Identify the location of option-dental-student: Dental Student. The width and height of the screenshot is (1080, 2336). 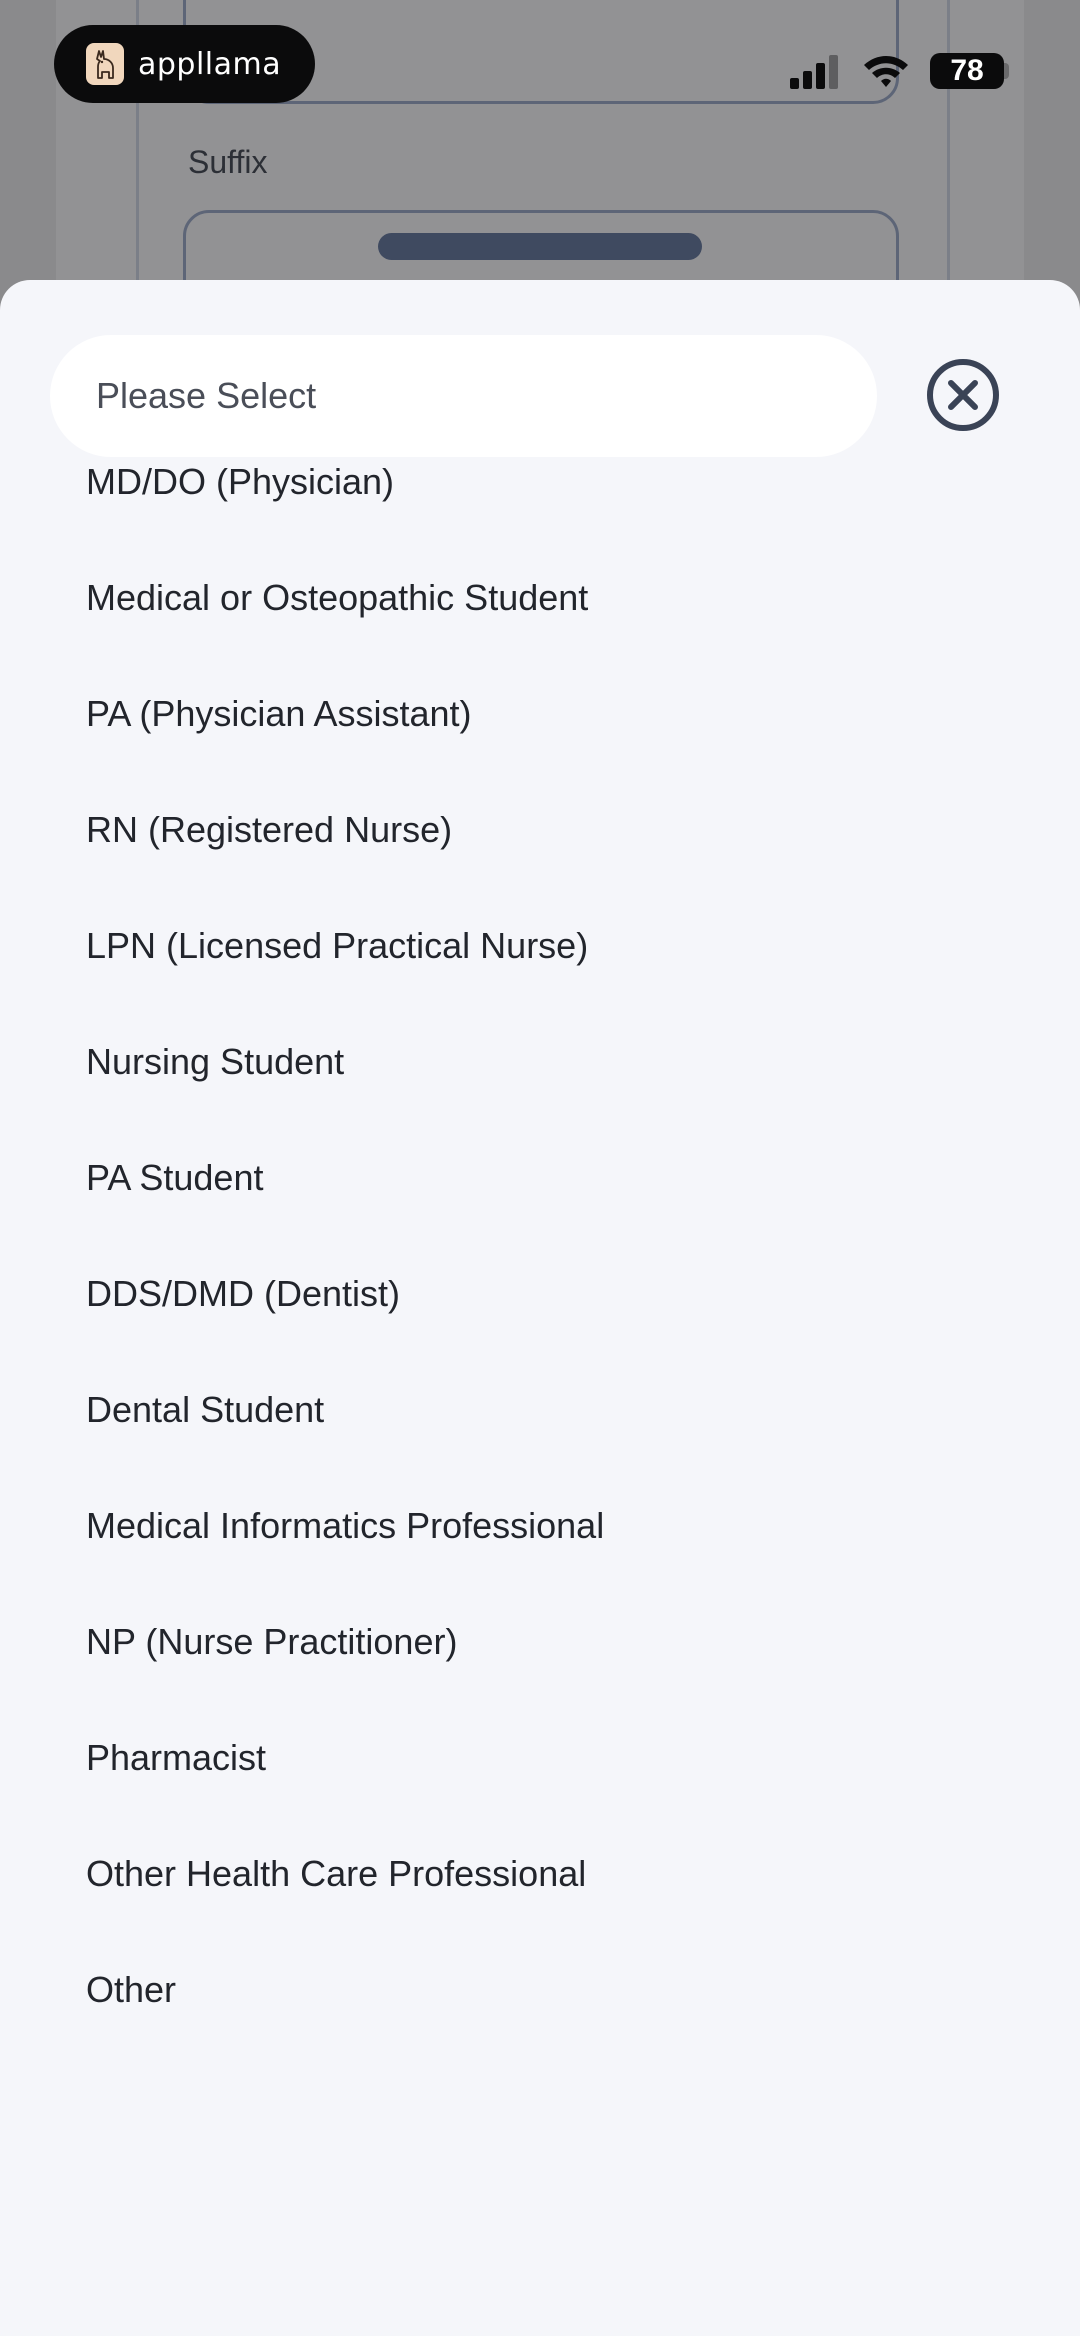
(536, 1410).